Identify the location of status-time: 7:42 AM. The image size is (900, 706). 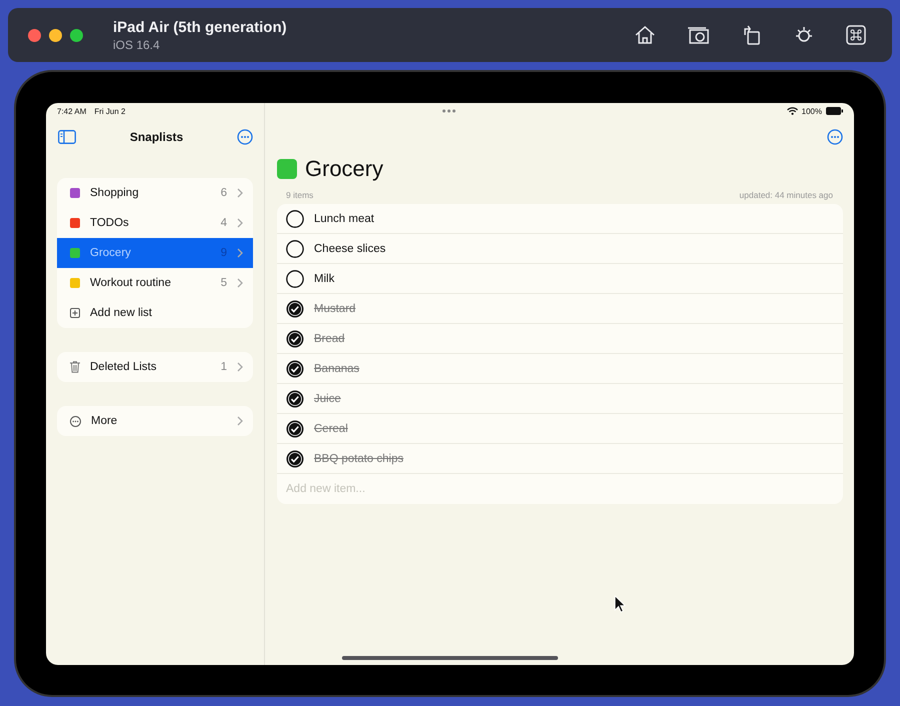
(71, 111).